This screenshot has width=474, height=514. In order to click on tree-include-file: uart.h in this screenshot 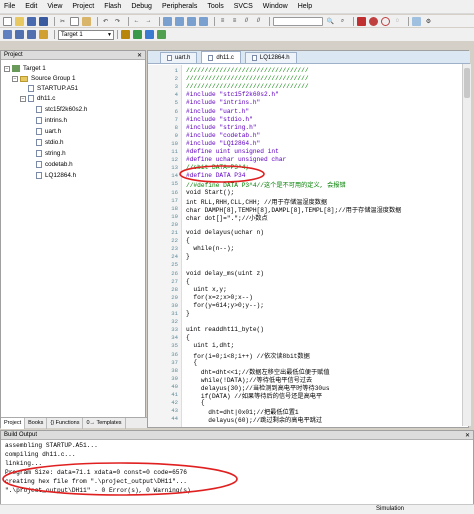, I will do `click(48, 131)`.